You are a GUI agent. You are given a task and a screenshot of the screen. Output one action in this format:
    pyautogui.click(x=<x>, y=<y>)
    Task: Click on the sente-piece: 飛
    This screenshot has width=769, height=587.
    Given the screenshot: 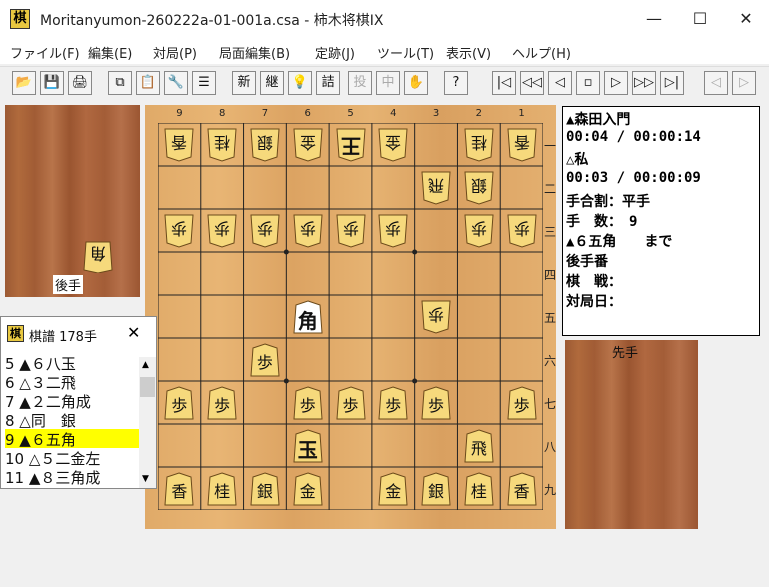 What is the action you would take?
    pyautogui.click(x=479, y=445)
    